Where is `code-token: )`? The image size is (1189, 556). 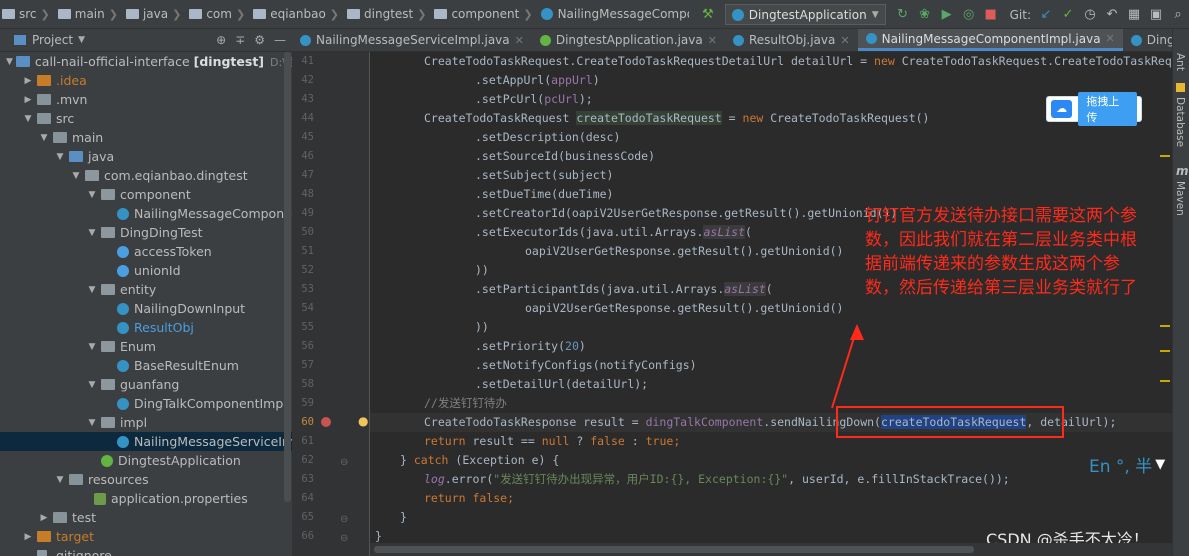 code-token: ) is located at coordinates (582, 346).